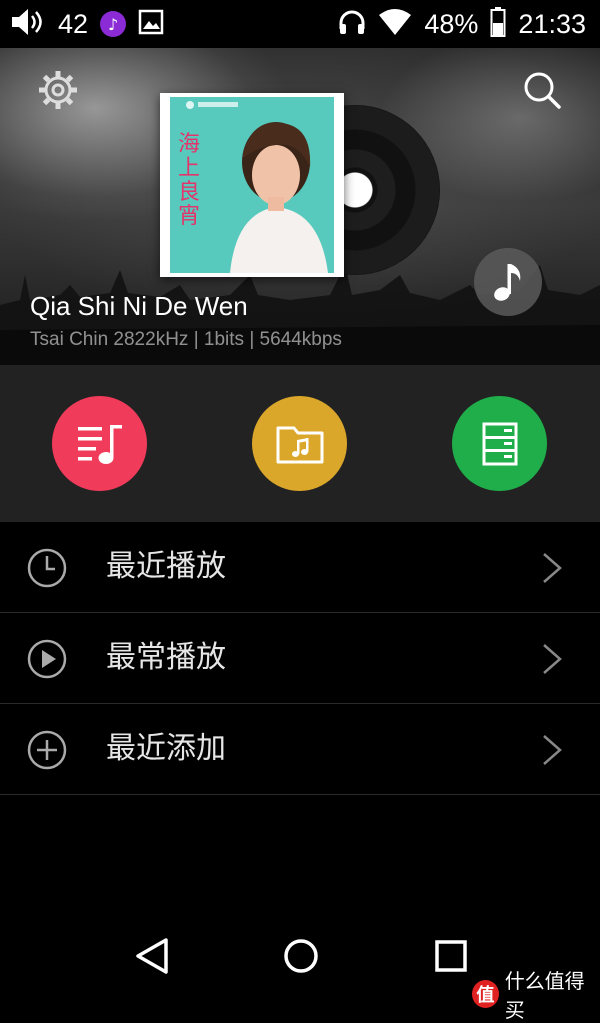 This screenshot has width=600, height=1023. I want to click on back-button, so click(152, 956).